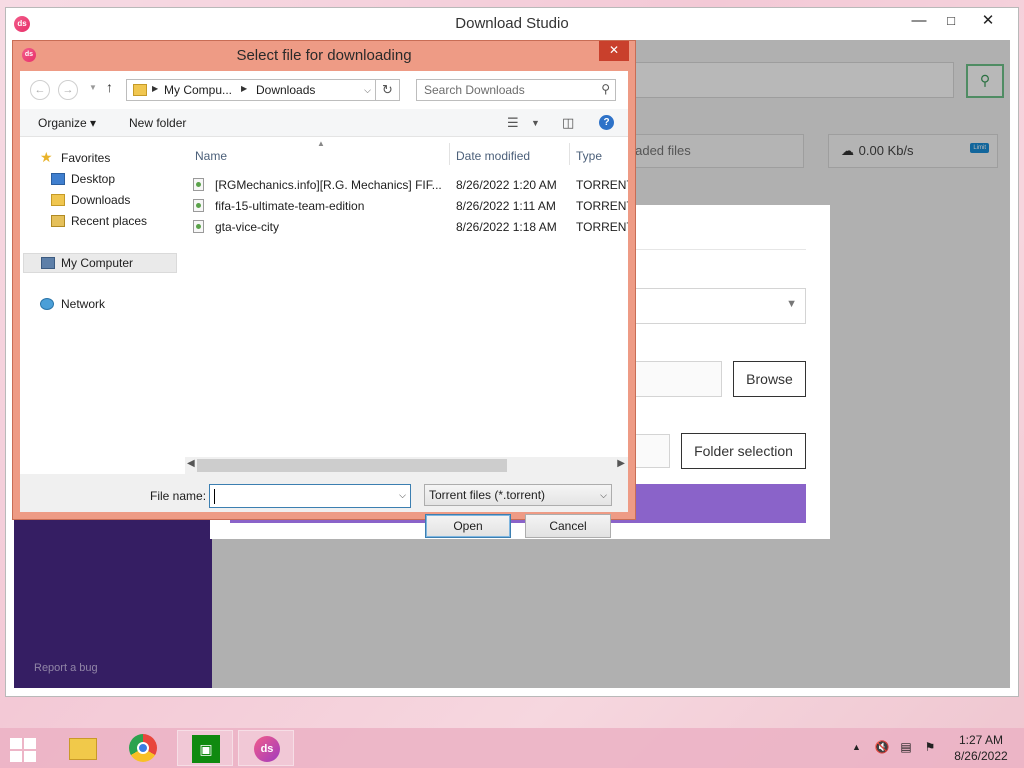 This screenshot has width=1024, height=768. What do you see at coordinates (614, 51) in the screenshot?
I see `dialog-close-button: ✕` at bounding box center [614, 51].